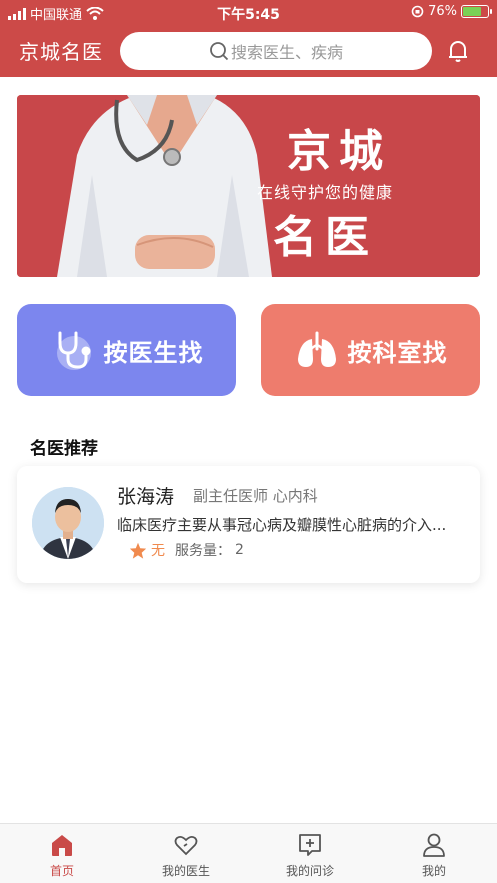  What do you see at coordinates (219, 51) in the screenshot?
I see `search-icon` at bounding box center [219, 51].